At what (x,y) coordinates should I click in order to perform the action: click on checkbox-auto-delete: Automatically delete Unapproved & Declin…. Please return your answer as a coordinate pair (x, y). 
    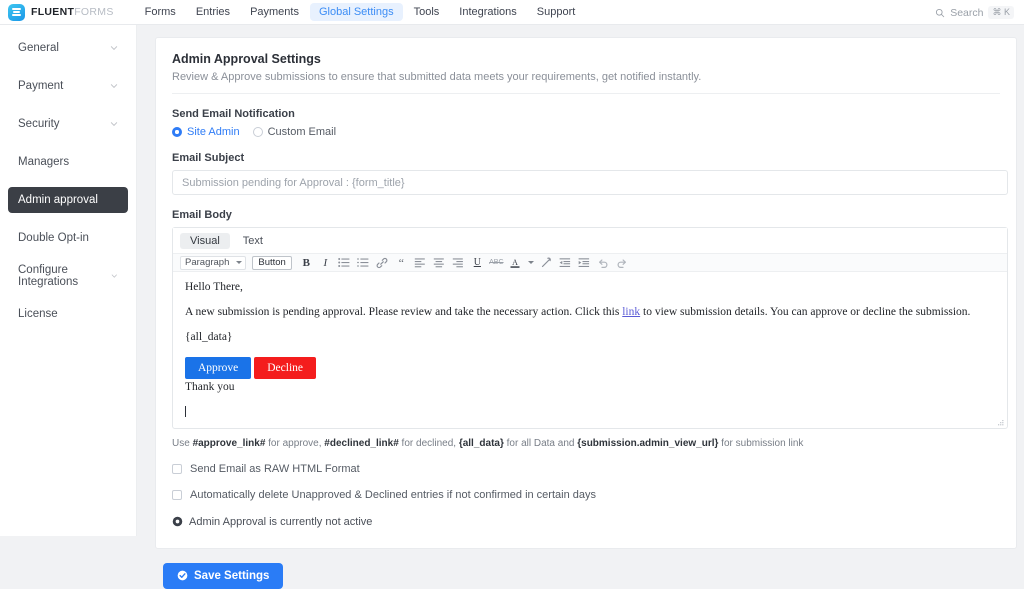
    Looking at the image, I should click on (586, 495).